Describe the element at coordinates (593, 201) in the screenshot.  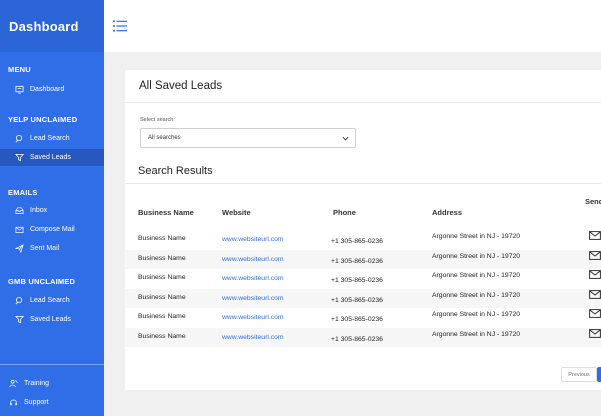
I see `column-header-send-email: Send Email` at that location.